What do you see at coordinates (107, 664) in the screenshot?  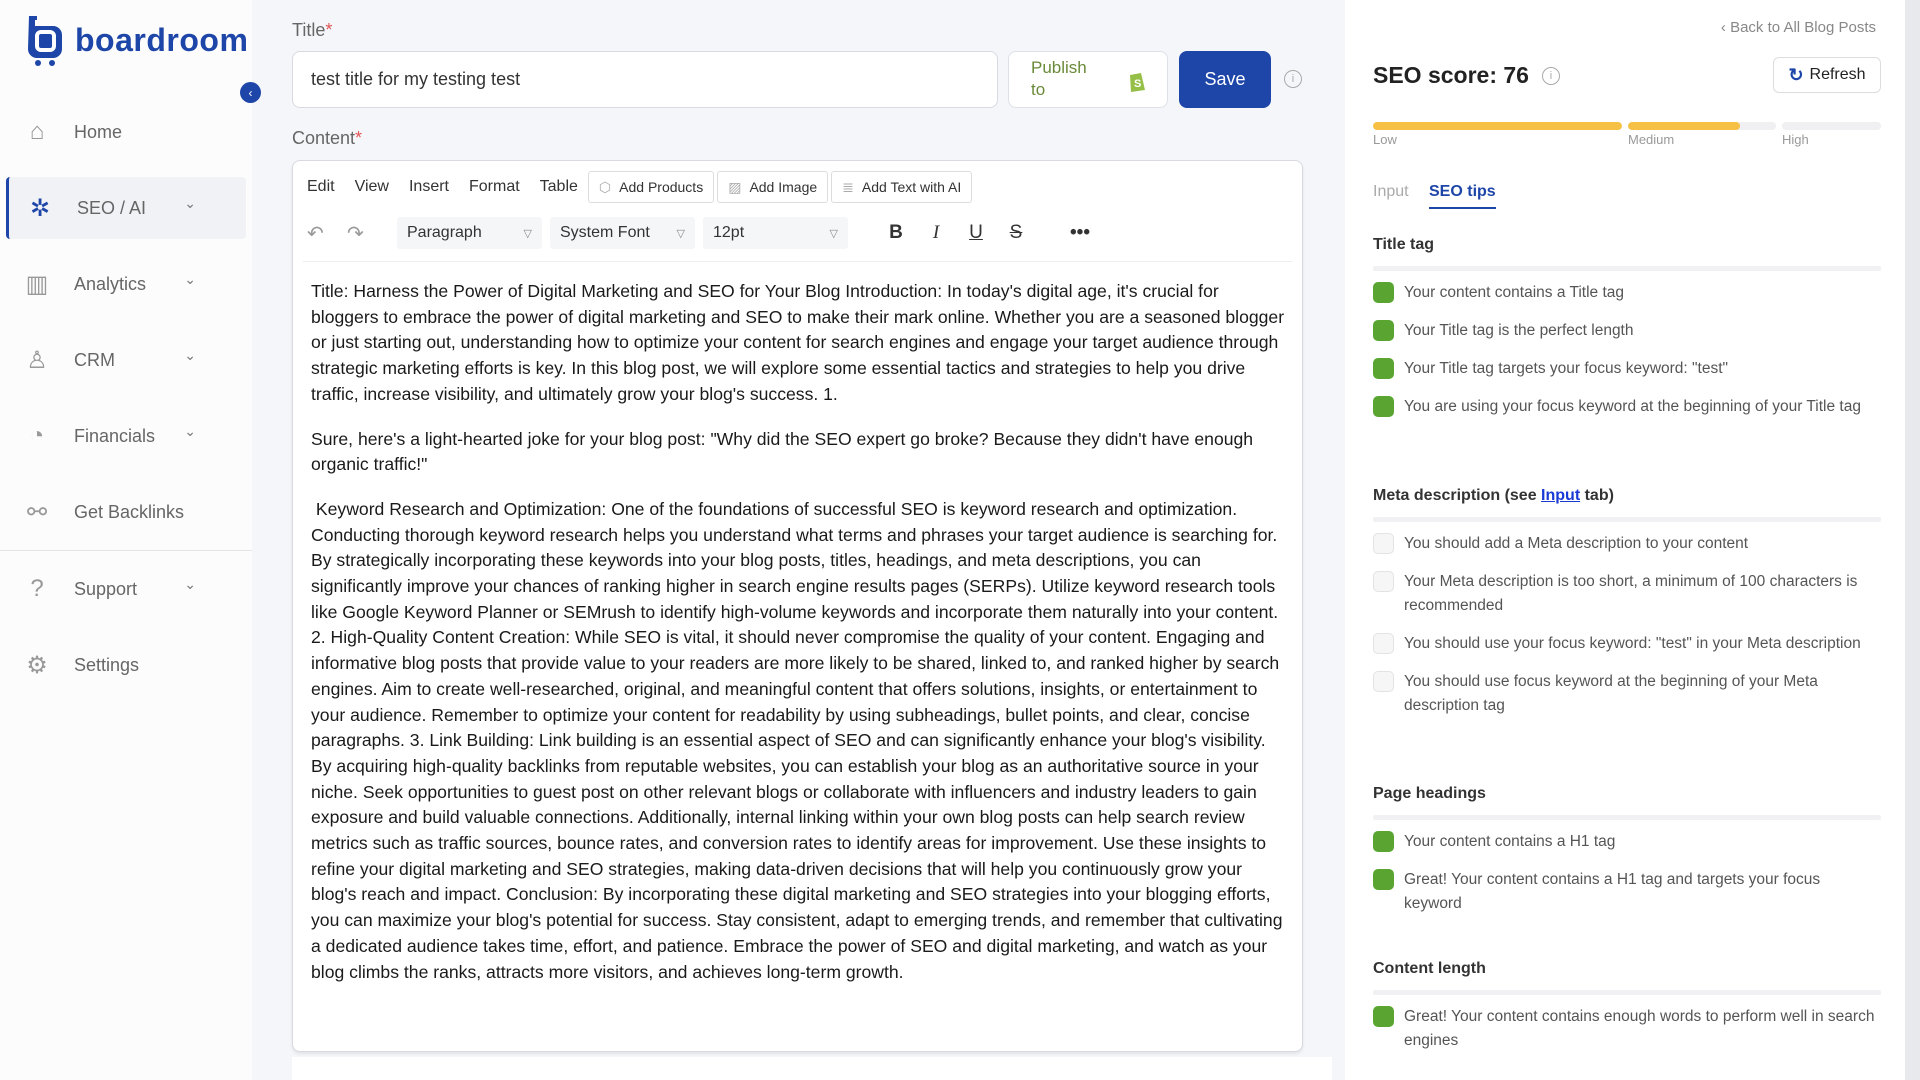 I see `sidebar-item-label: Settings` at bounding box center [107, 664].